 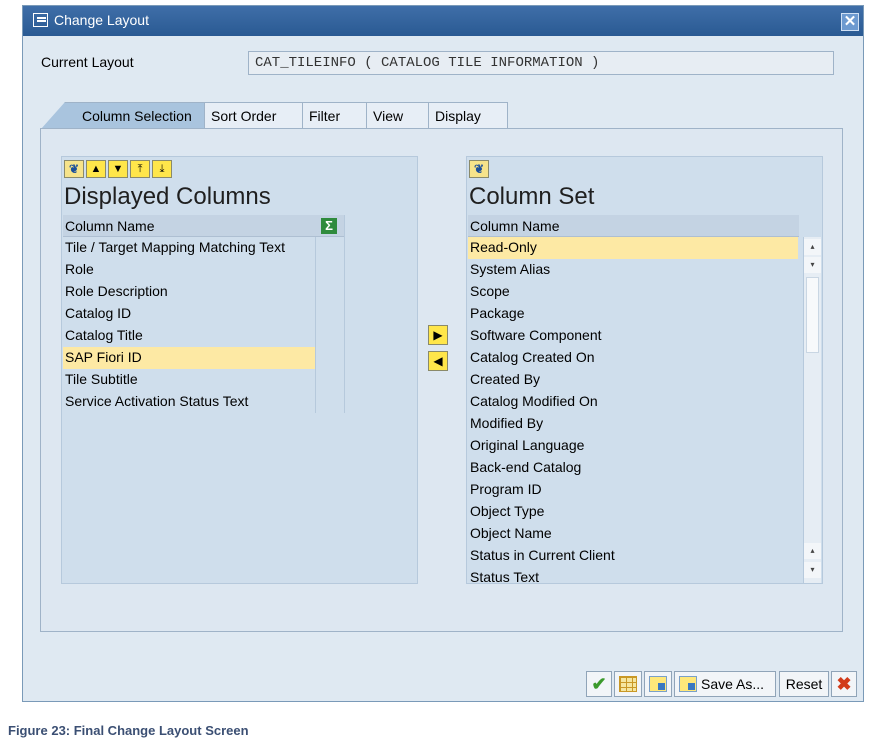 I want to click on layout-grid-button, so click(x=628, y=684).